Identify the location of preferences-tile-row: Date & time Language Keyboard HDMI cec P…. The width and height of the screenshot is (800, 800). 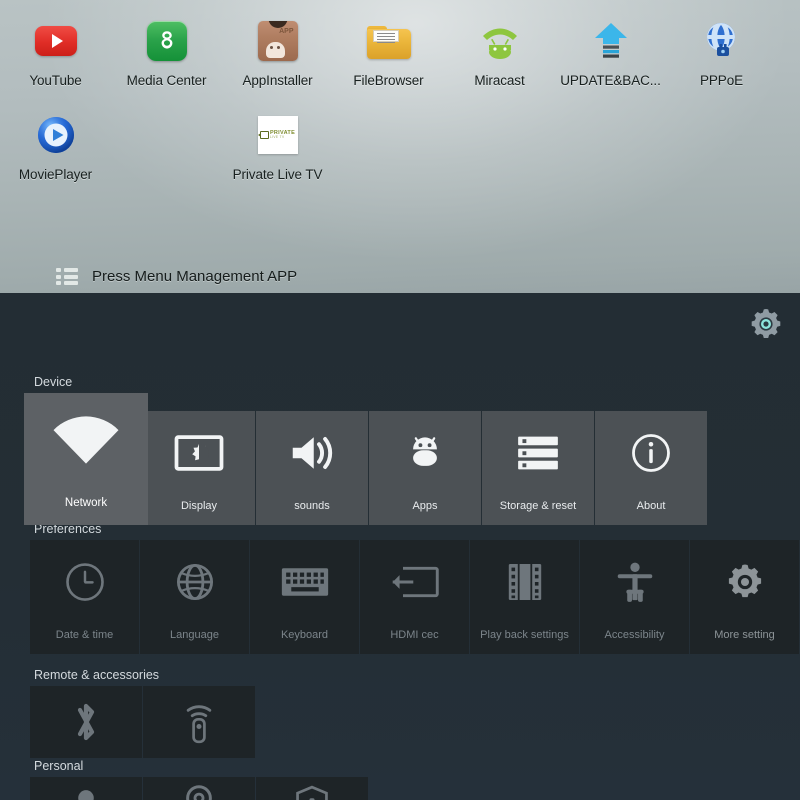
(400, 597).